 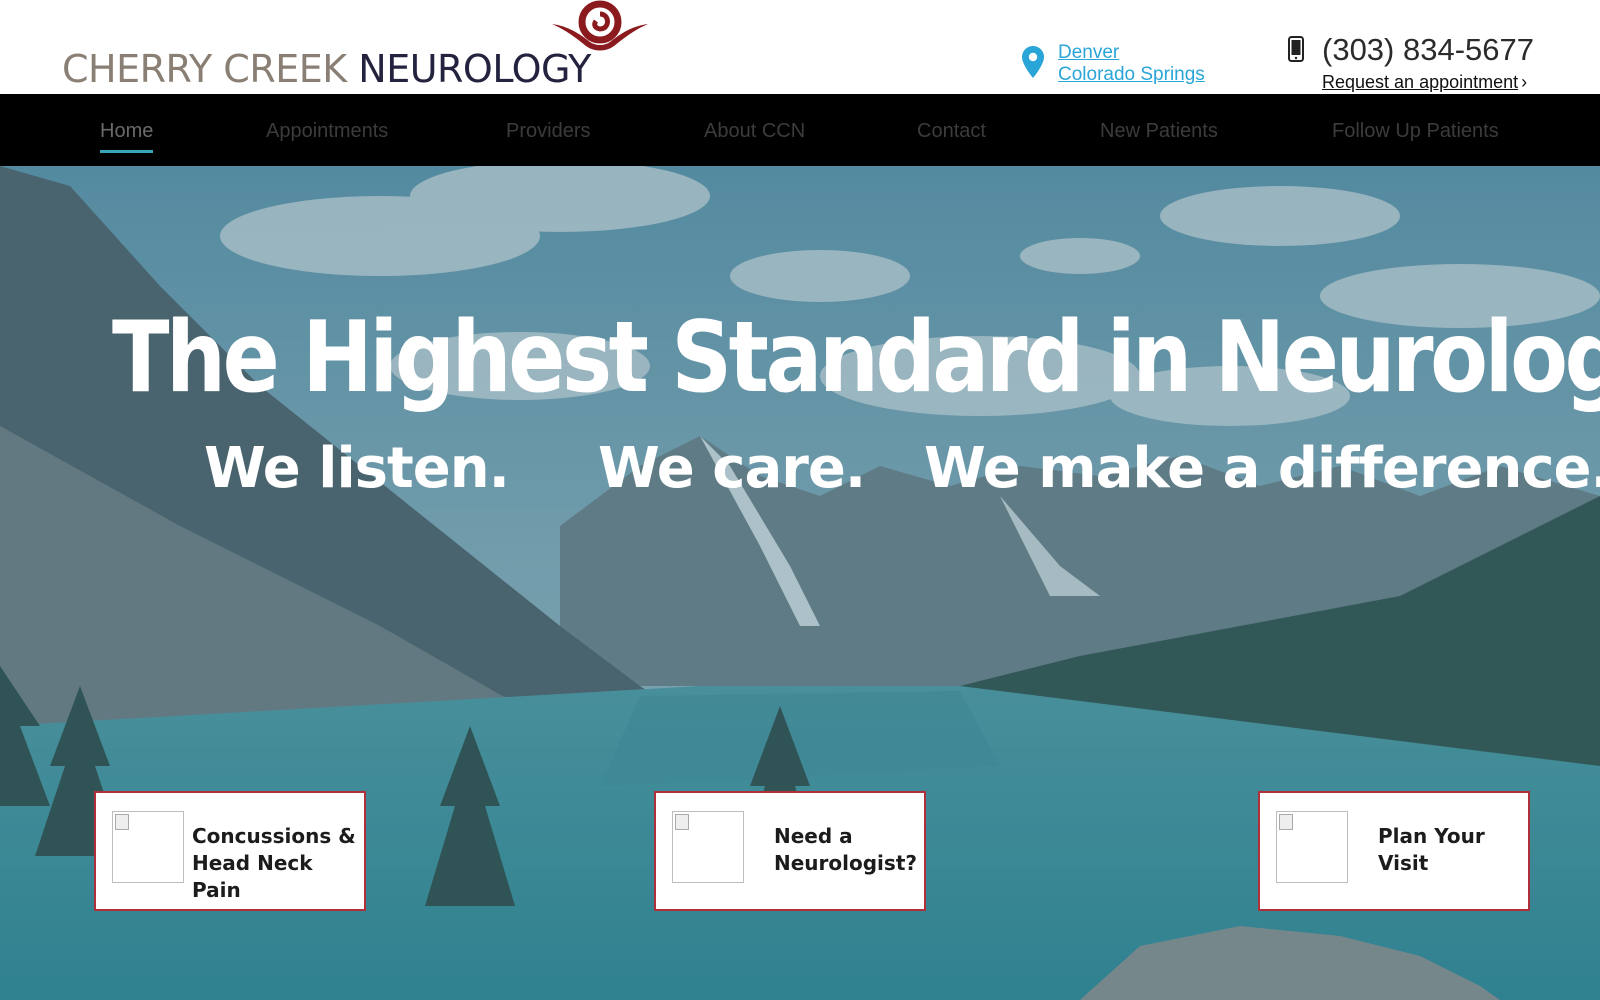 I want to click on tagline-difference: We make a difference., so click(x=1262, y=468).